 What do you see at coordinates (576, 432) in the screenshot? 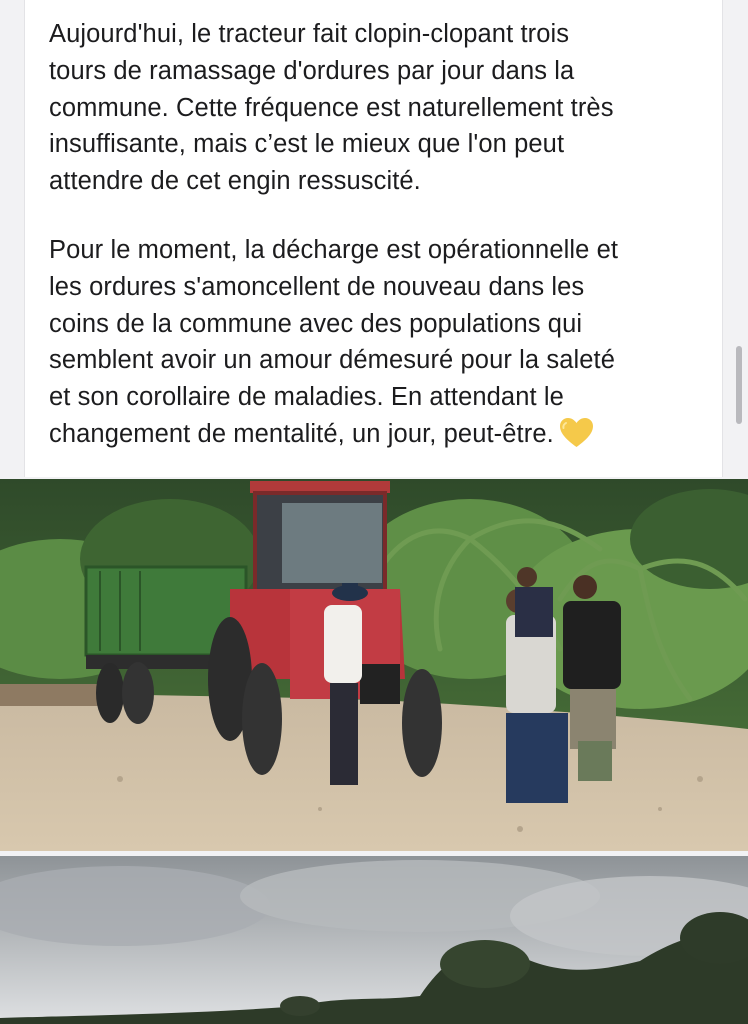
I see `yellow-heart-icon` at bounding box center [576, 432].